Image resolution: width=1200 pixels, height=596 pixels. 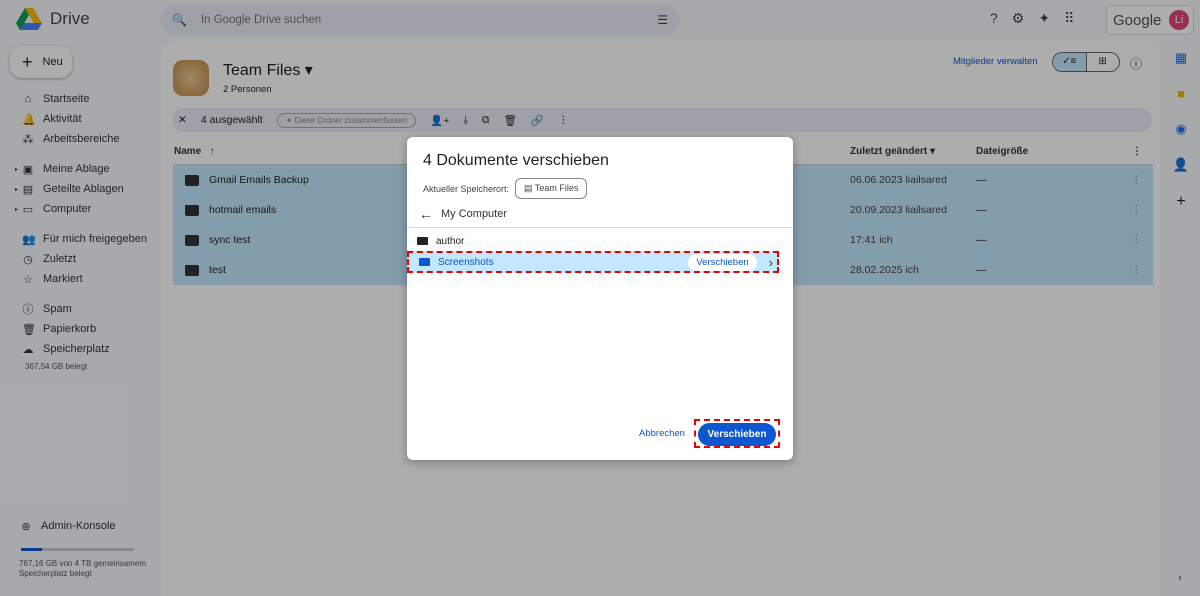 I want to click on folder-item-selected: Screenshots Verschieben ›, so click(x=593, y=262).